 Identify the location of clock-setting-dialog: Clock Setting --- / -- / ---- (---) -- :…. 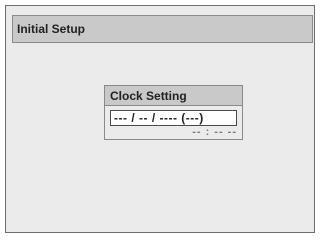
(173, 112).